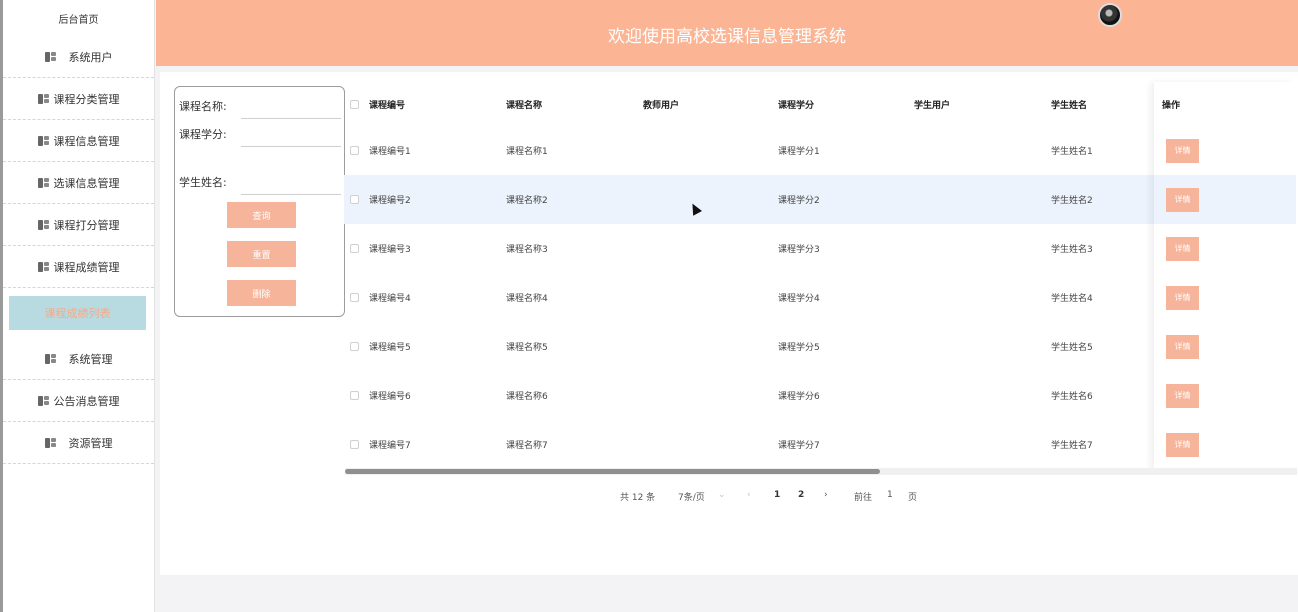 Image resolution: width=1298 pixels, height=612 pixels. I want to click on table-cell-credit: 课程学分2, so click(799, 201).